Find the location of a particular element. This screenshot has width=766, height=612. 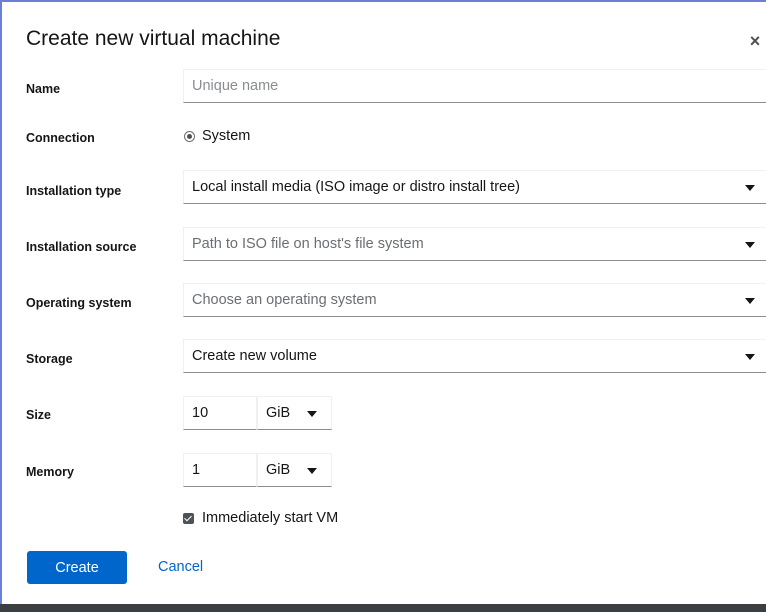

storage-label: Storage is located at coordinates (49, 359).